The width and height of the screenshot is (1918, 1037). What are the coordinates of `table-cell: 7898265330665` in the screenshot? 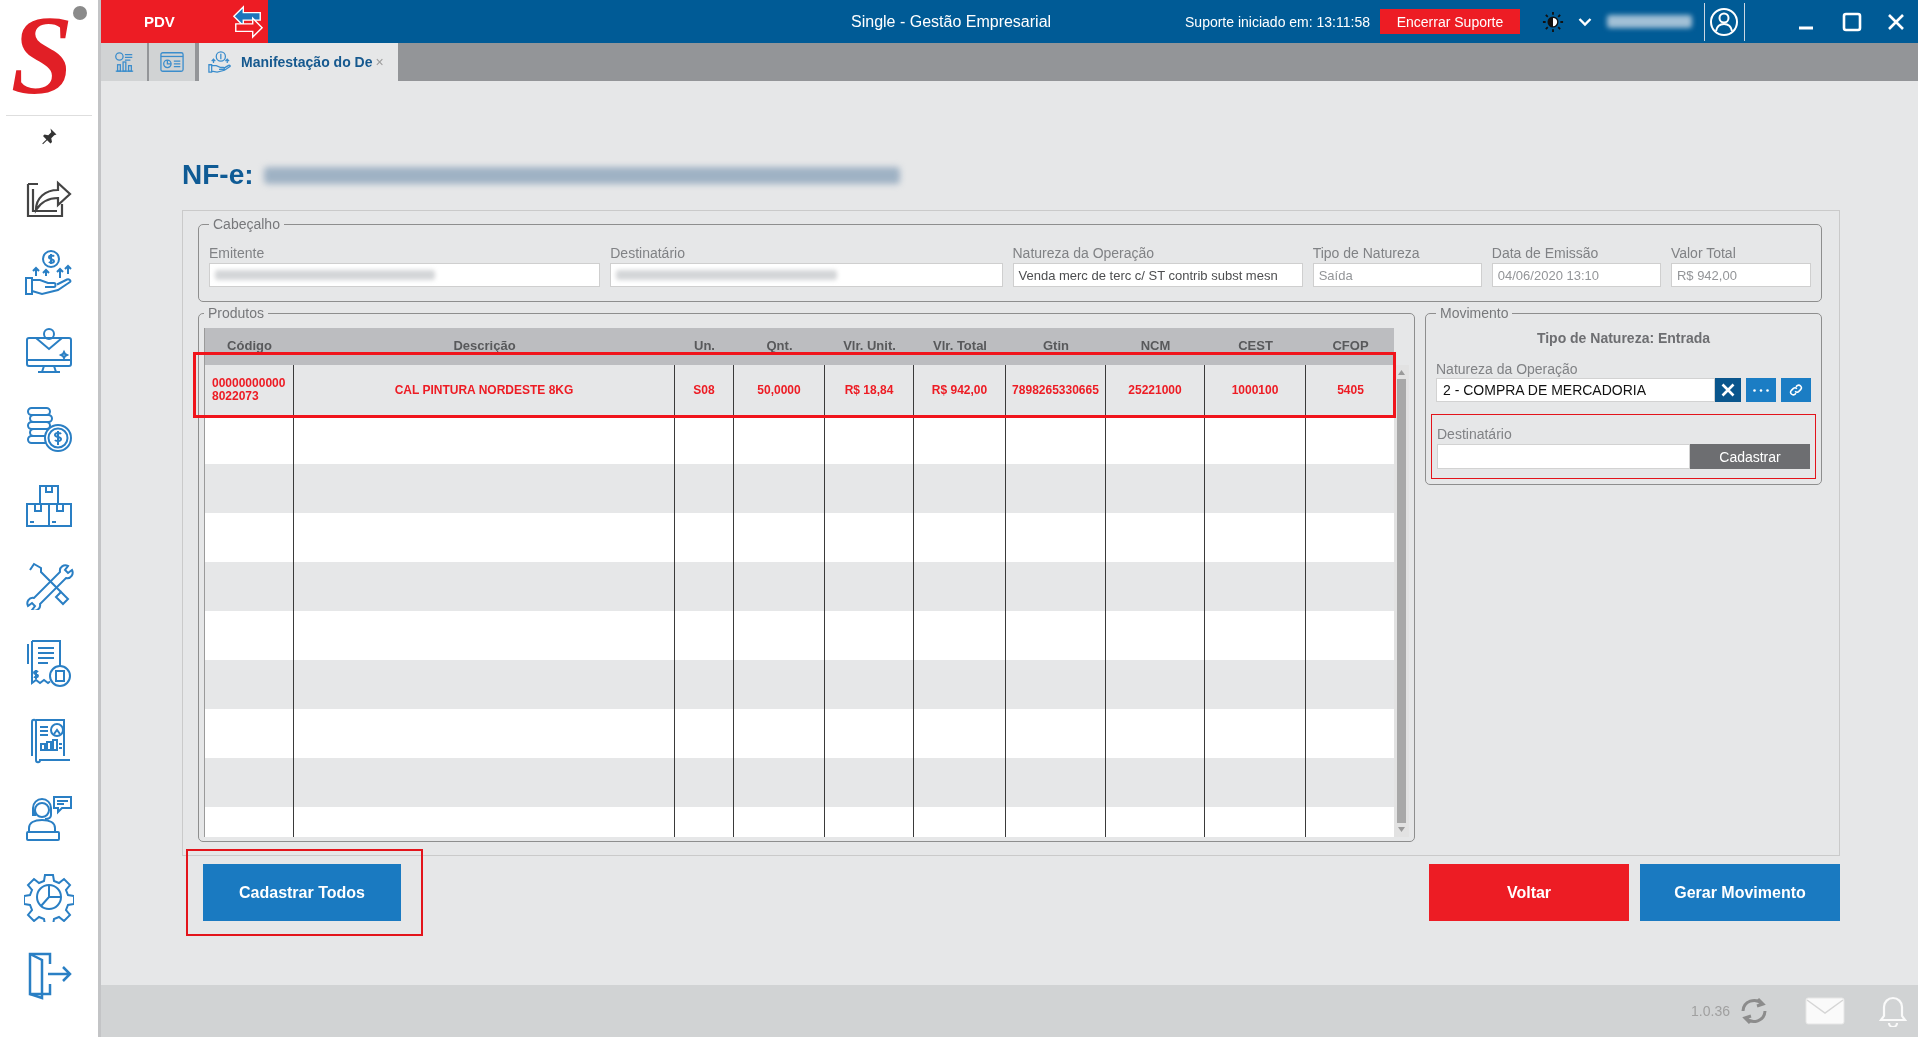 It's located at (1056, 390).